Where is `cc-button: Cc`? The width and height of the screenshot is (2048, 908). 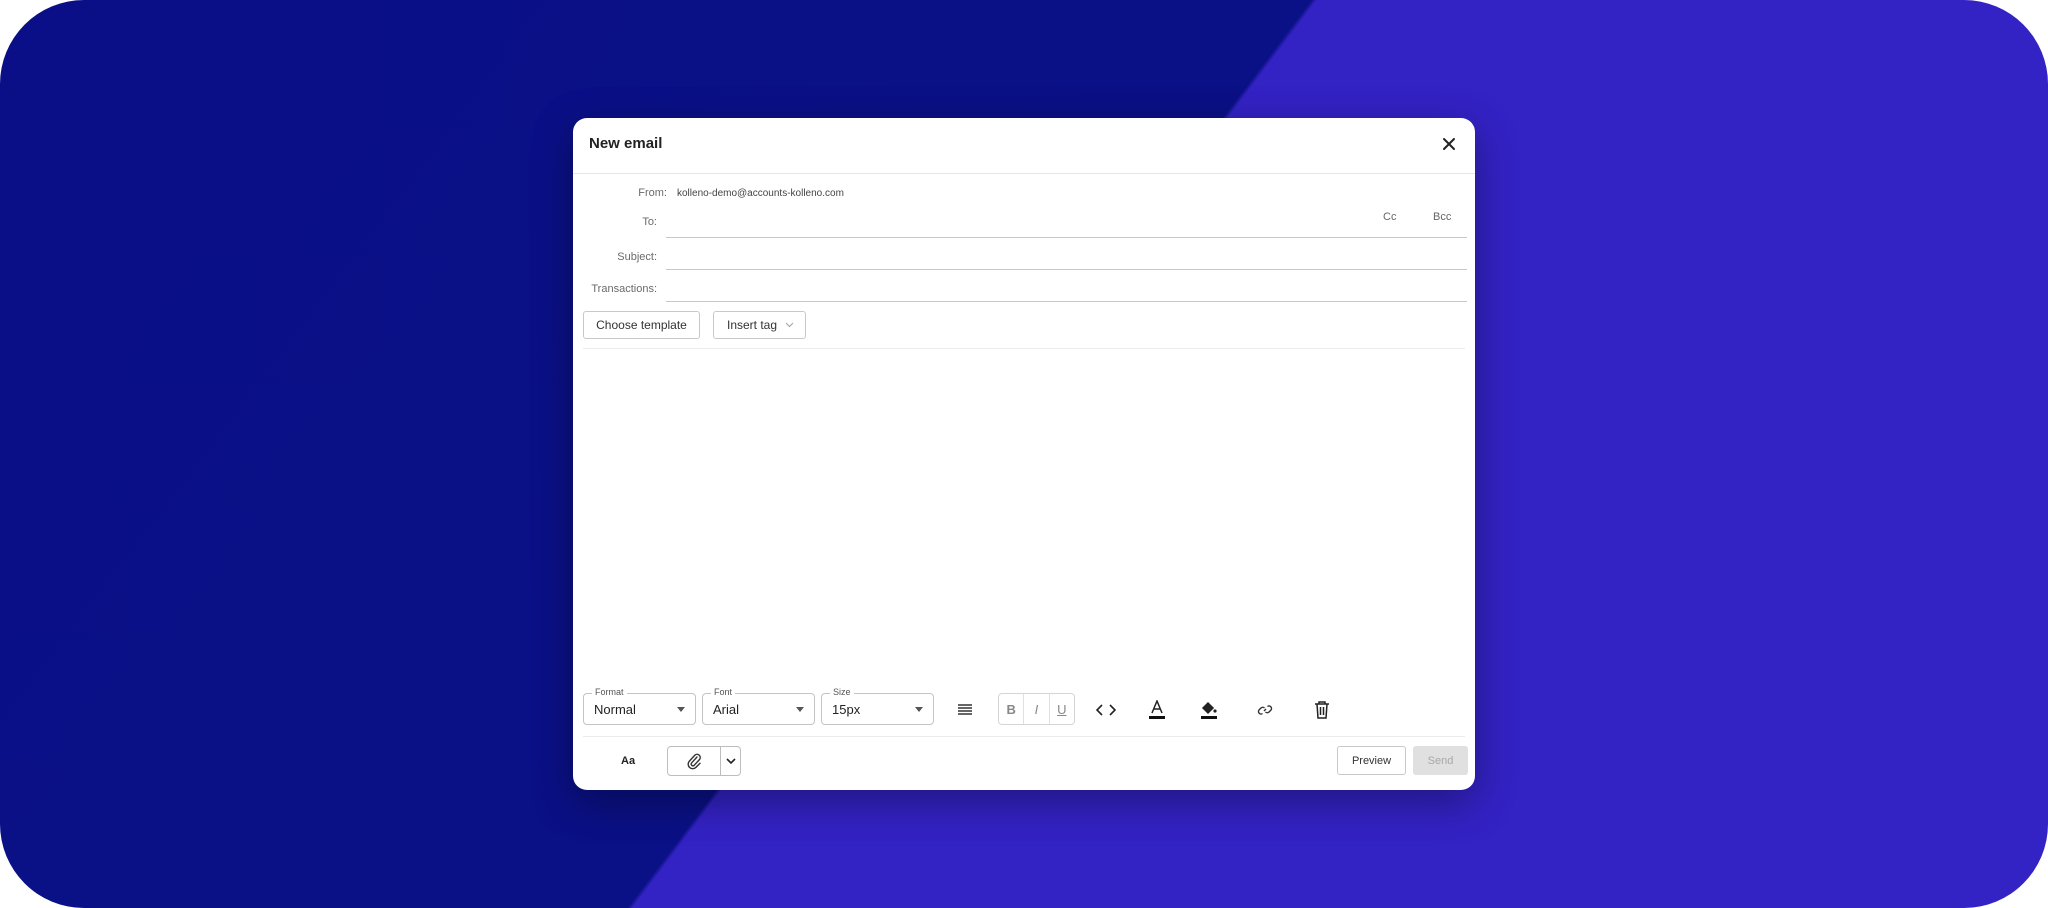
cc-button: Cc is located at coordinates (1389, 217).